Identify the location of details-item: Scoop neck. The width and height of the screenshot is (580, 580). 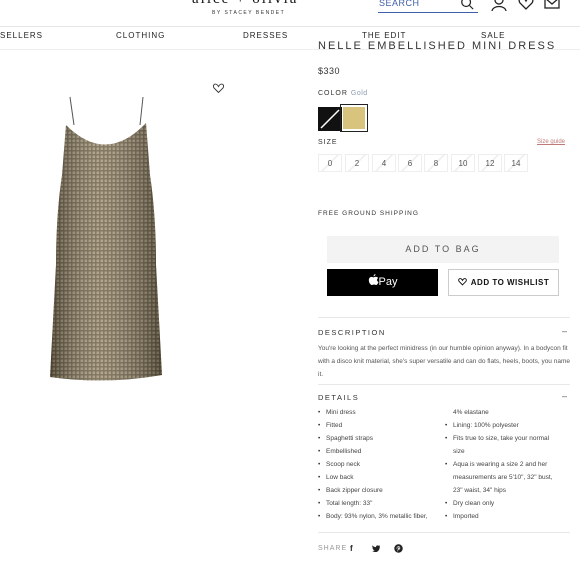
(382, 464).